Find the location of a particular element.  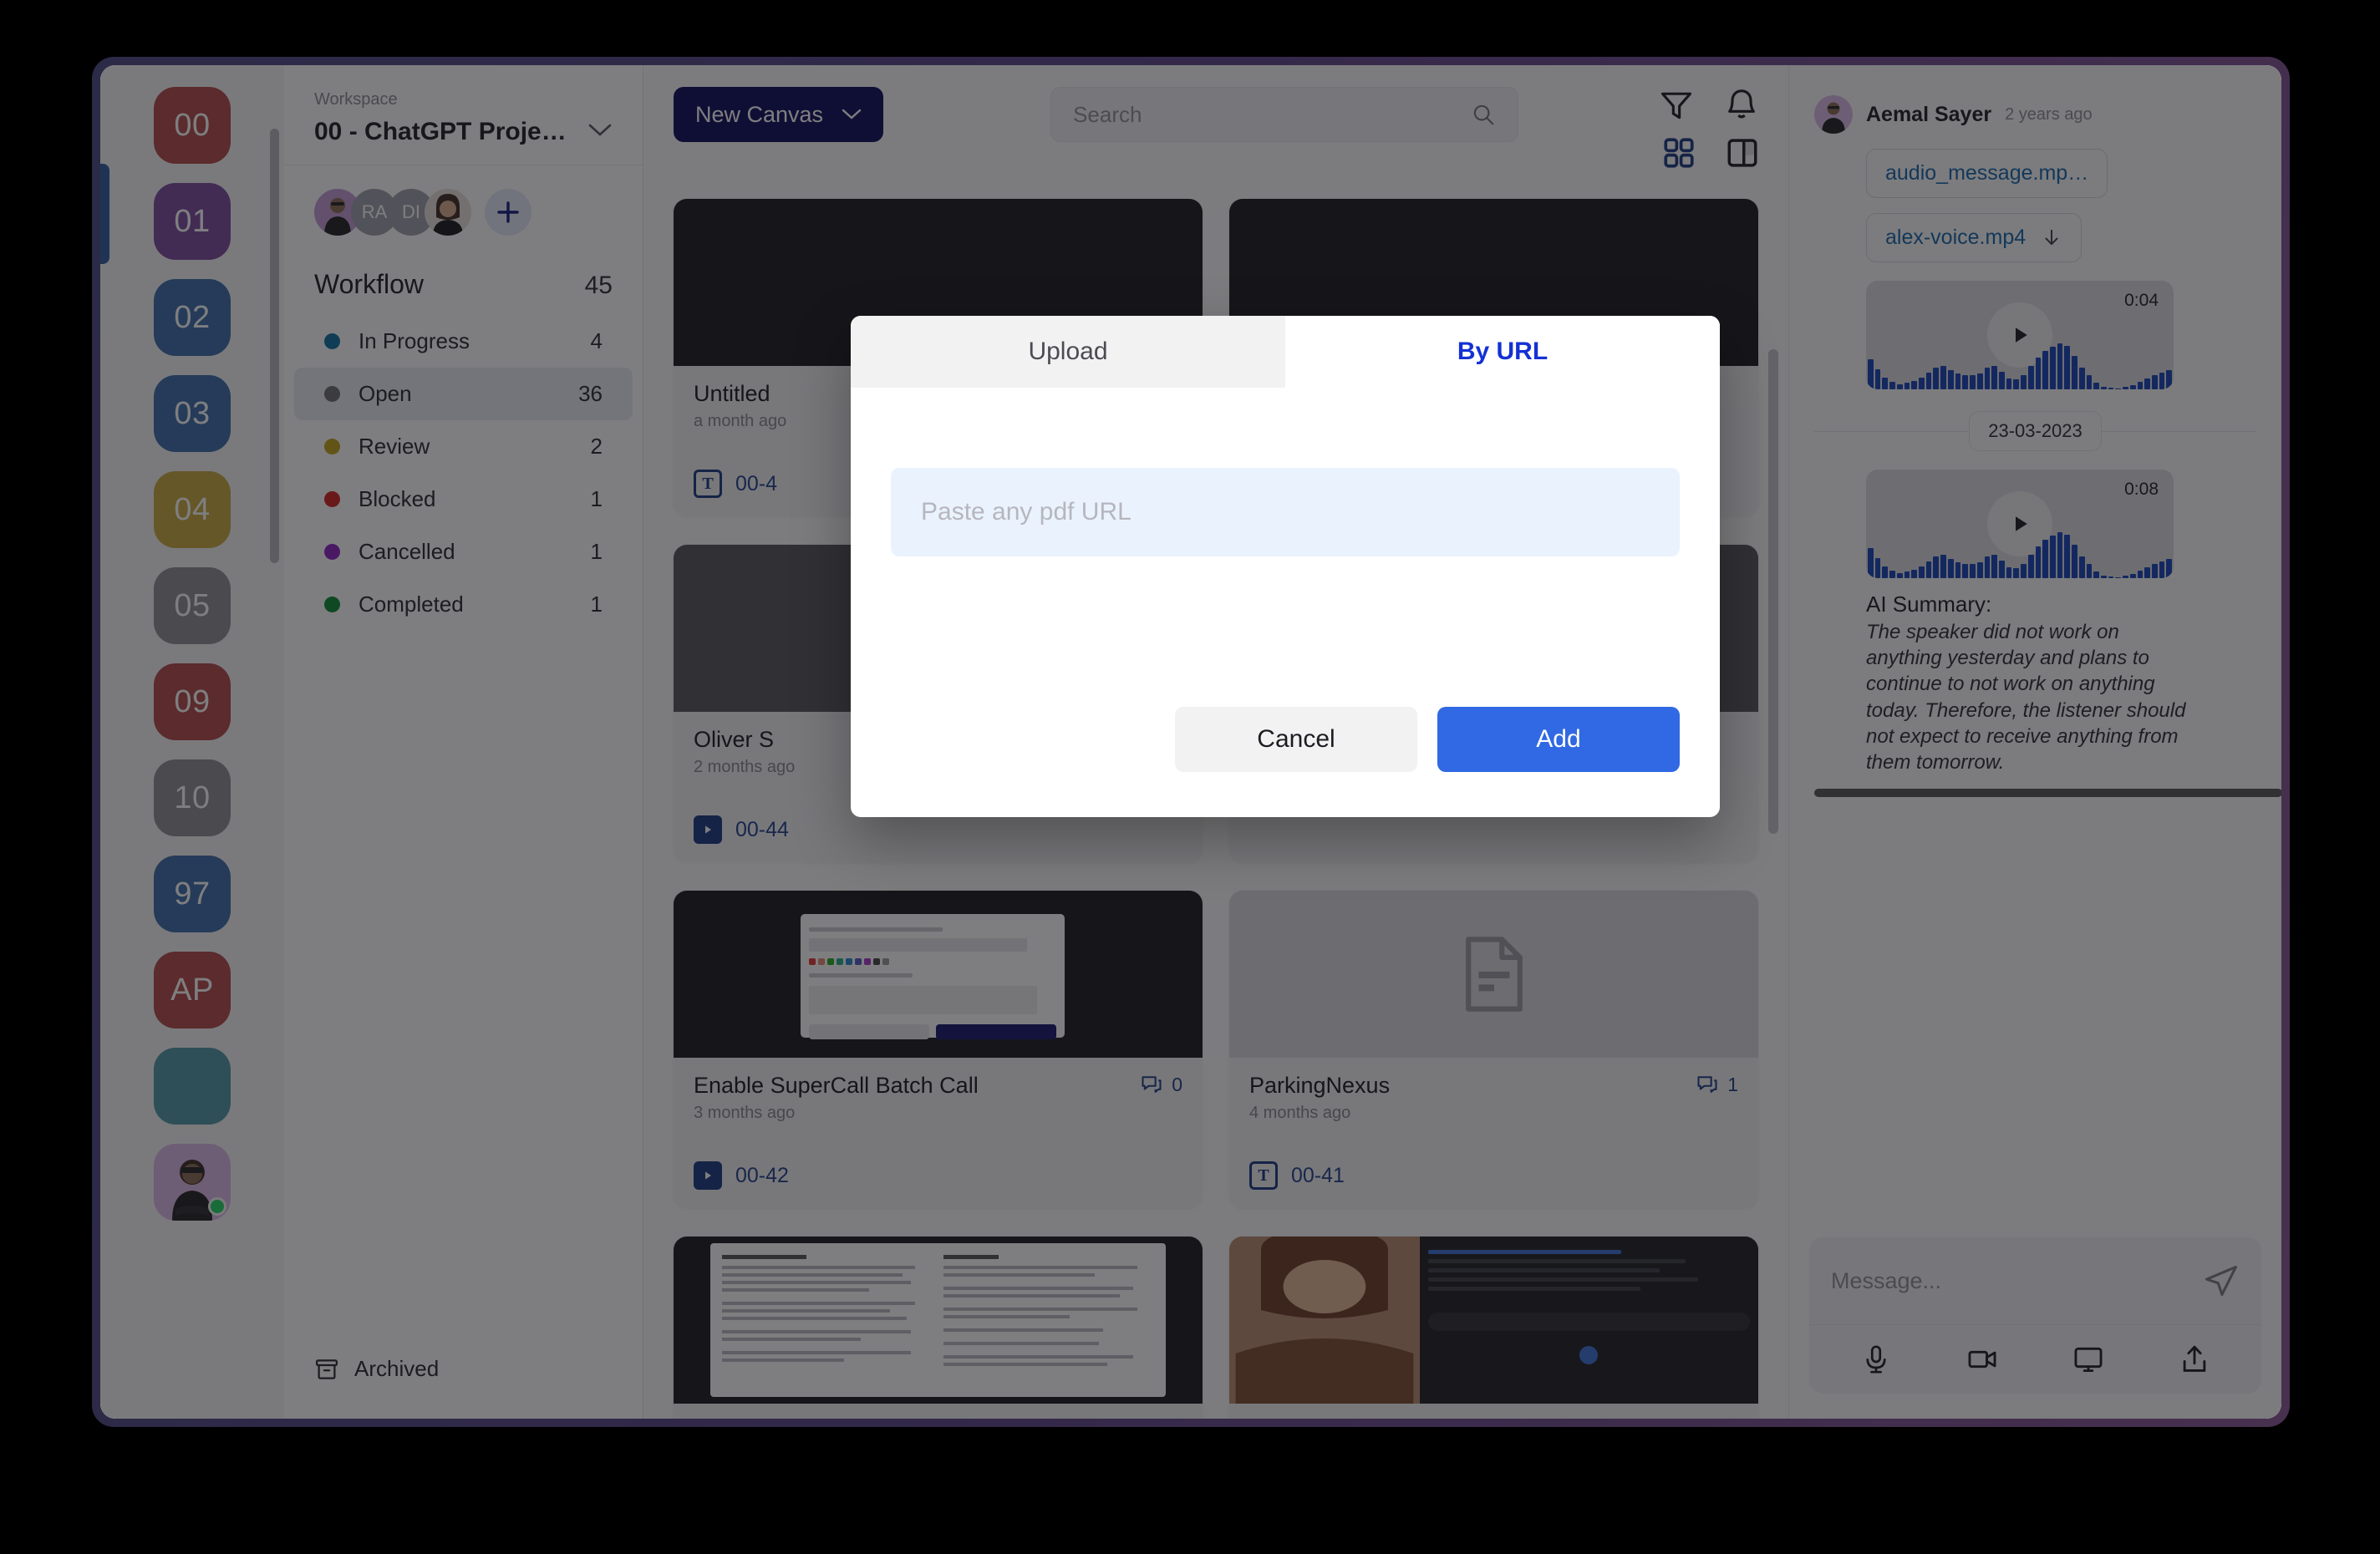

tab-upload: Upload is located at coordinates (1068, 352).